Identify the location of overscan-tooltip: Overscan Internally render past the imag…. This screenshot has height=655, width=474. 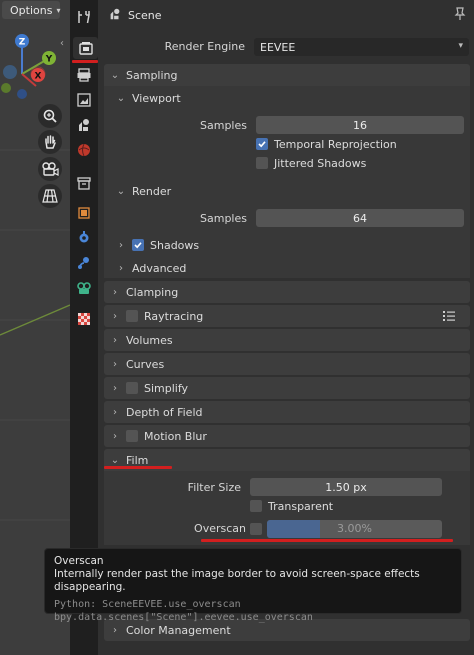
(253, 585).